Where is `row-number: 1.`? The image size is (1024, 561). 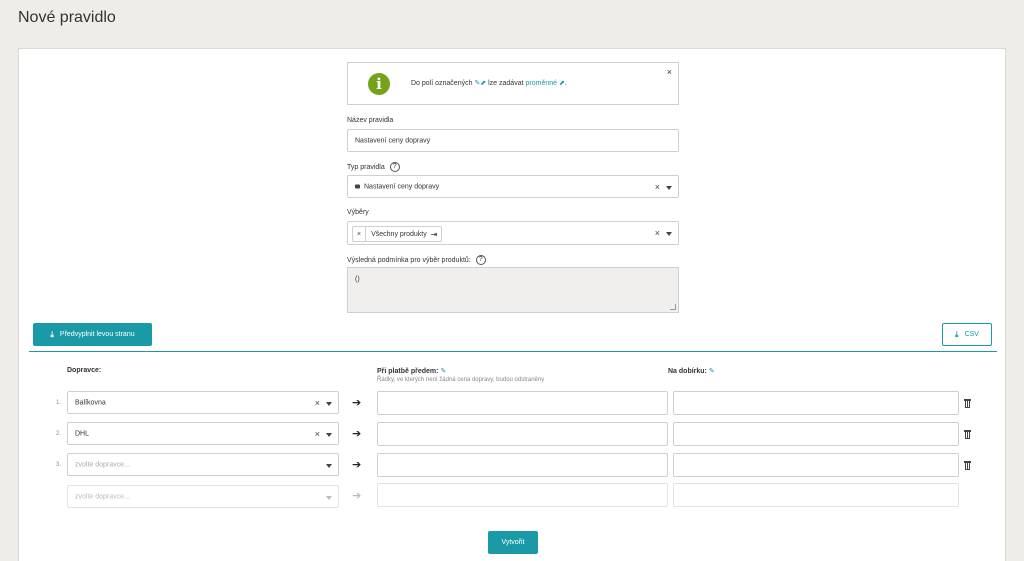 row-number: 1. is located at coordinates (58, 403).